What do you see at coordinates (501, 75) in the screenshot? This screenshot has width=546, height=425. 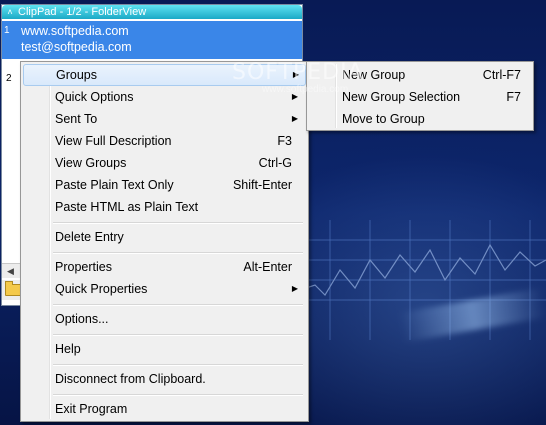 I see `menu-item-shortcut: Ctrl-F7` at bounding box center [501, 75].